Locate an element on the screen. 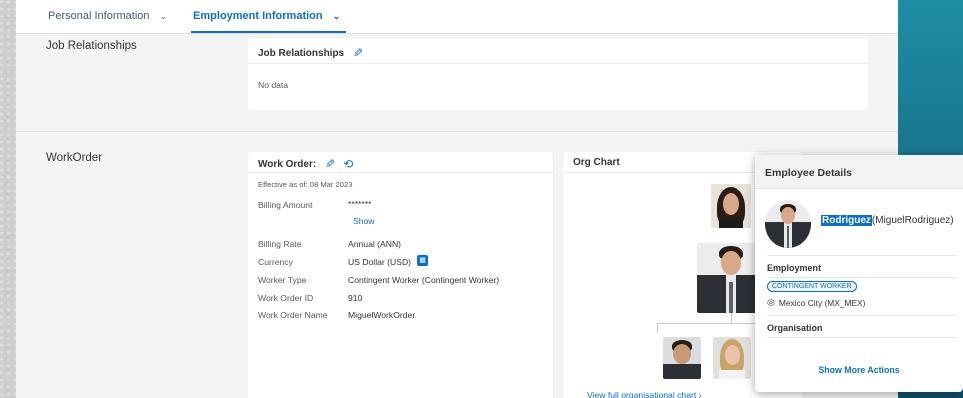 This screenshot has height=398, width=963. work-order-name-label: Work Order Name is located at coordinates (293, 315).